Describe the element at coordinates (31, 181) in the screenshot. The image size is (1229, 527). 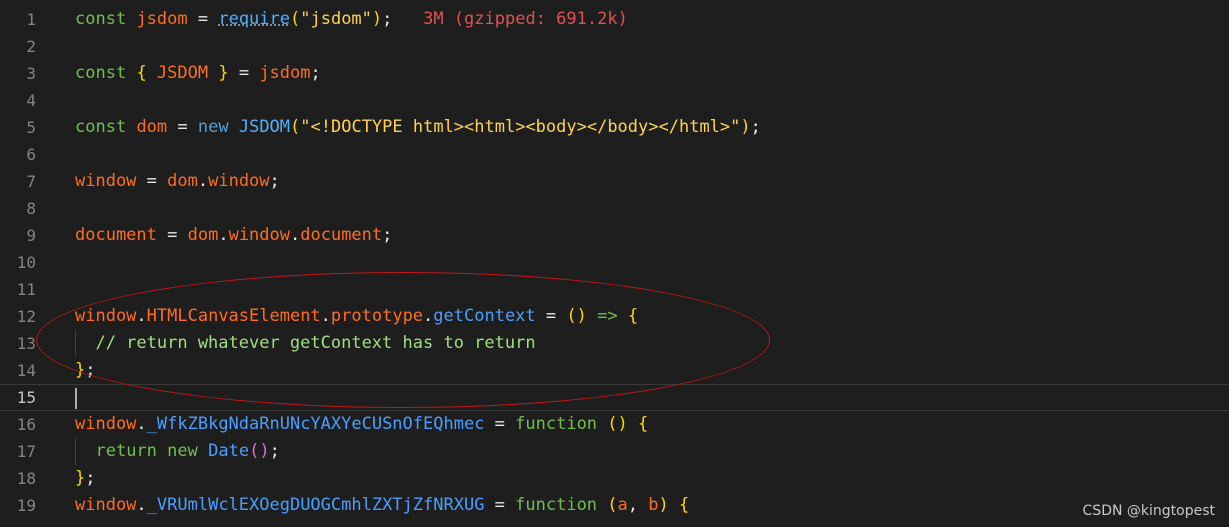
I see `line-number: 7` at that location.